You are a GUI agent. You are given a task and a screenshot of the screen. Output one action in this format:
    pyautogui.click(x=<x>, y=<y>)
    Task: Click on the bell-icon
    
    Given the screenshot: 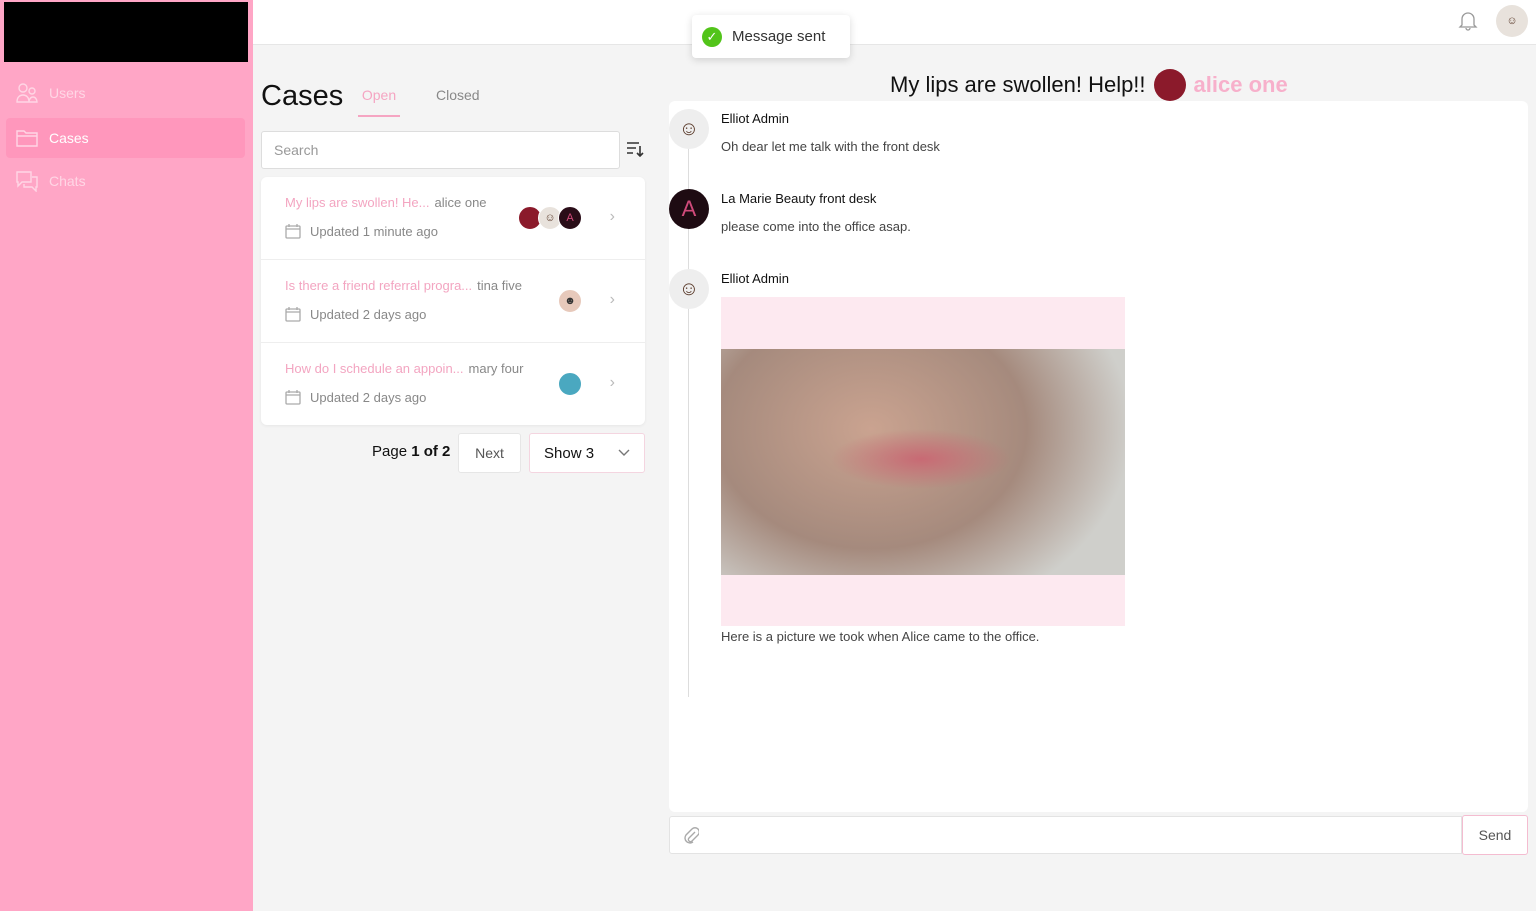 What is the action you would take?
    pyautogui.click(x=1468, y=22)
    